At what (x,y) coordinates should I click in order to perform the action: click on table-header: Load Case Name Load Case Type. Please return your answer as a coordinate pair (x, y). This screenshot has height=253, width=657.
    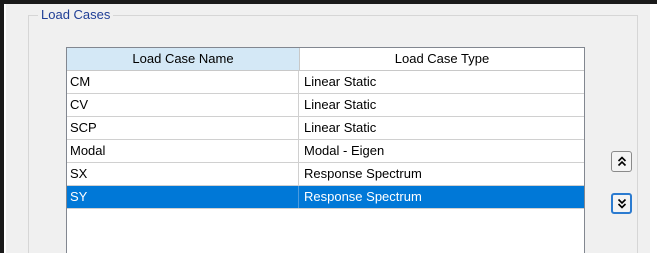
    Looking at the image, I should click on (325, 59).